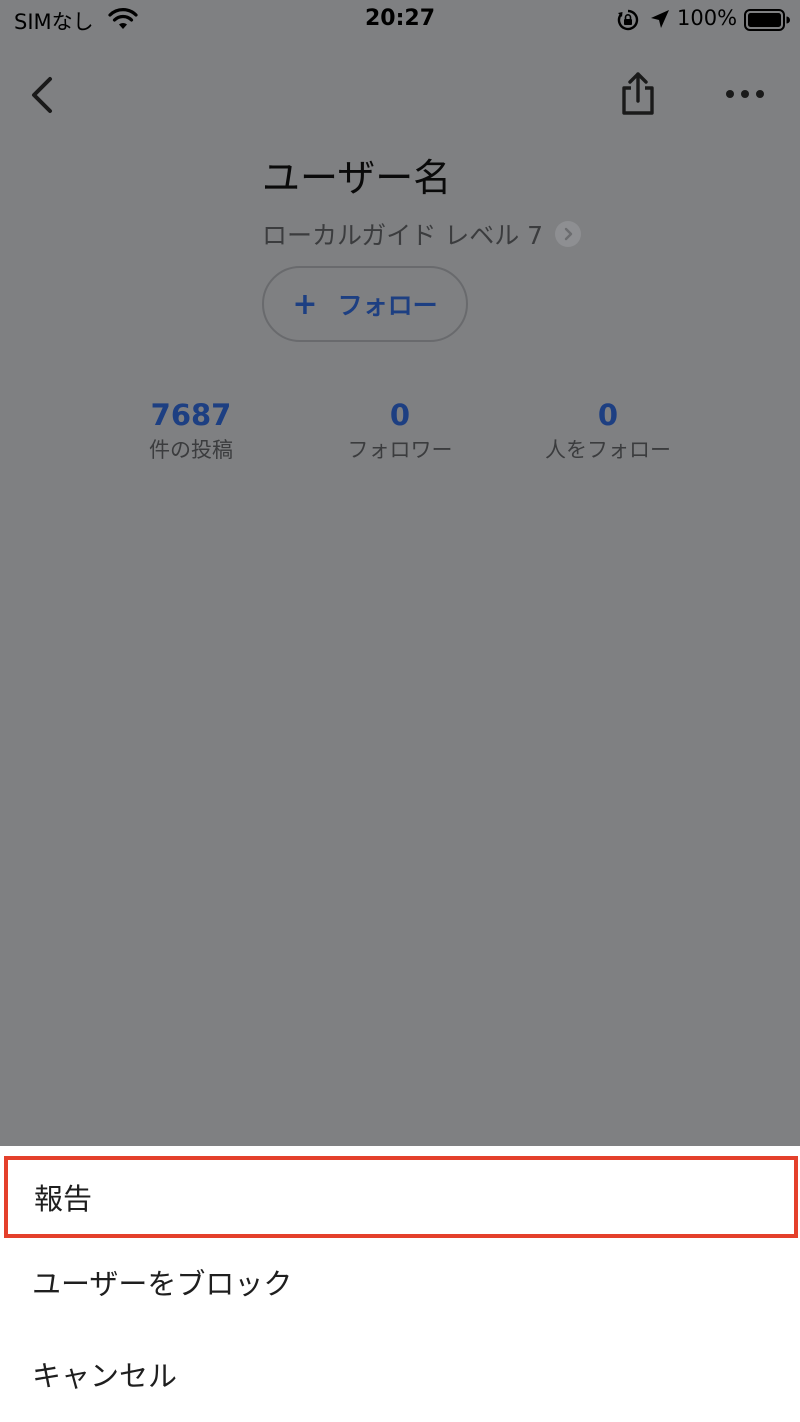 The width and height of the screenshot is (800, 1422). I want to click on stat-posts: 7687 件の投稿, so click(191, 430).